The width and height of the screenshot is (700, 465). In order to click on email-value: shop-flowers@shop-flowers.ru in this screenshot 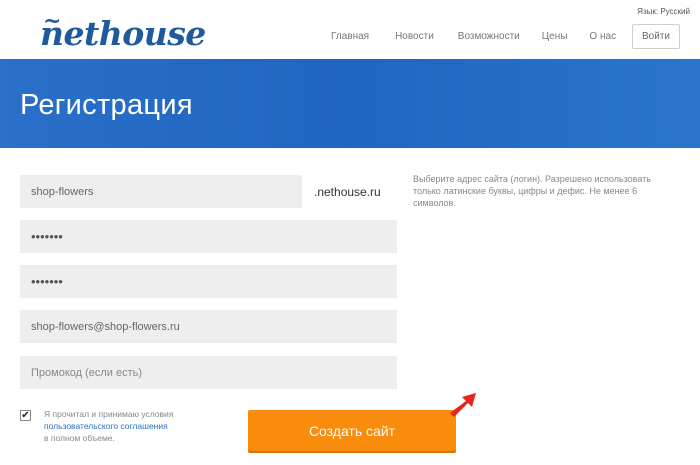, I will do `click(105, 326)`.